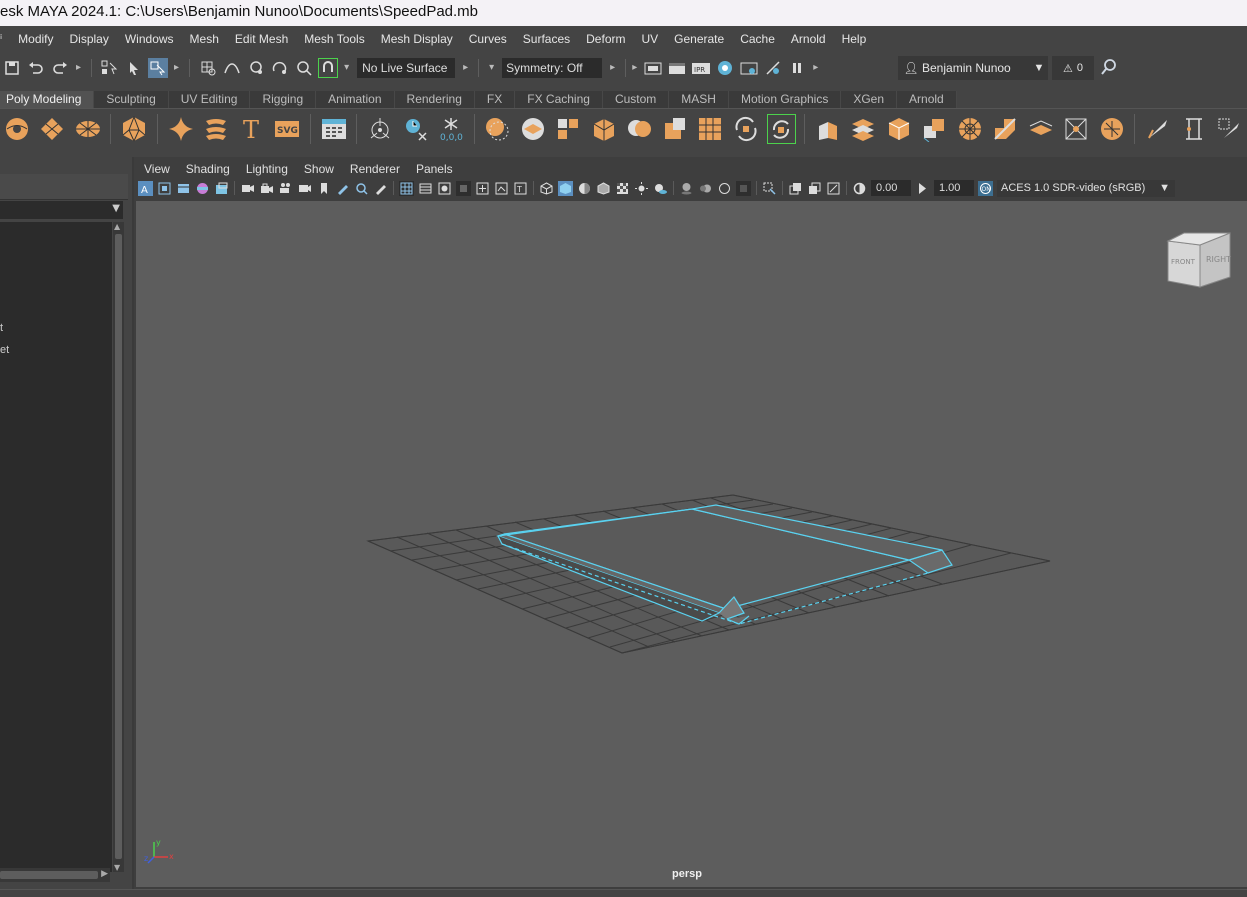 The height and width of the screenshot is (897, 1247). What do you see at coordinates (482, 188) in the screenshot?
I see `field-chart-icon` at bounding box center [482, 188].